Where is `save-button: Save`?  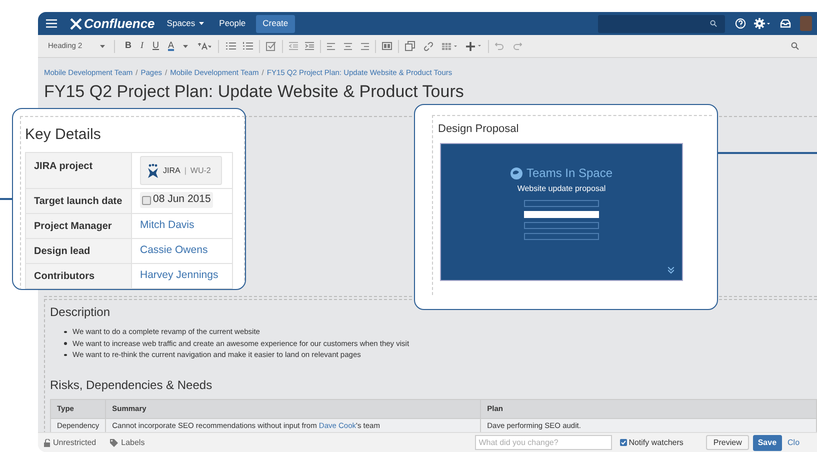
save-button: Save is located at coordinates (767, 442).